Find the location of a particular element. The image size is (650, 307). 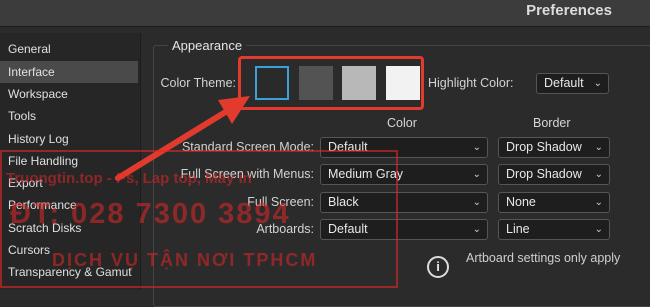

artboards-border-dropdown: Line ⌄ is located at coordinates (554, 229).